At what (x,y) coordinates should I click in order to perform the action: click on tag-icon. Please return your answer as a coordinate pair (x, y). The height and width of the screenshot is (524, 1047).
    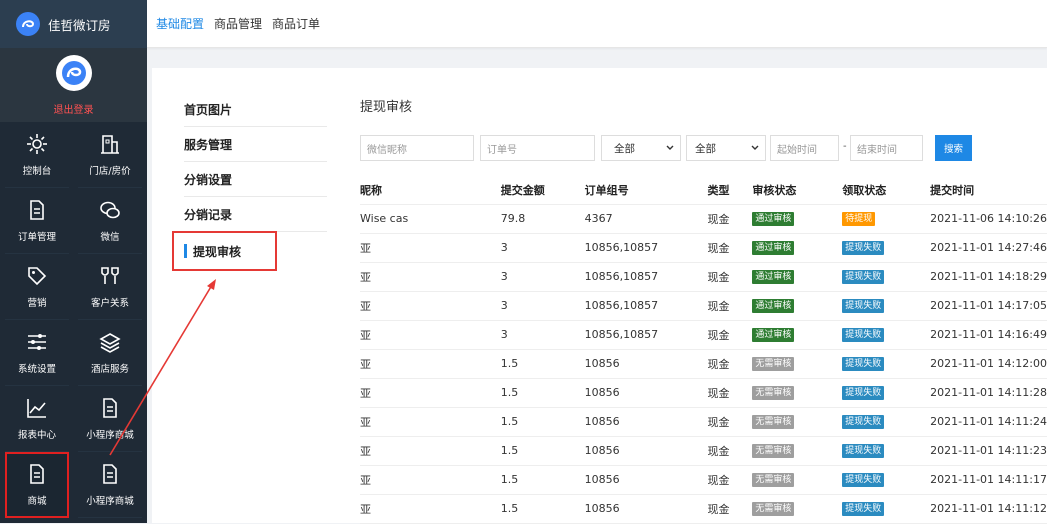
    Looking at the image, I should click on (37, 280).